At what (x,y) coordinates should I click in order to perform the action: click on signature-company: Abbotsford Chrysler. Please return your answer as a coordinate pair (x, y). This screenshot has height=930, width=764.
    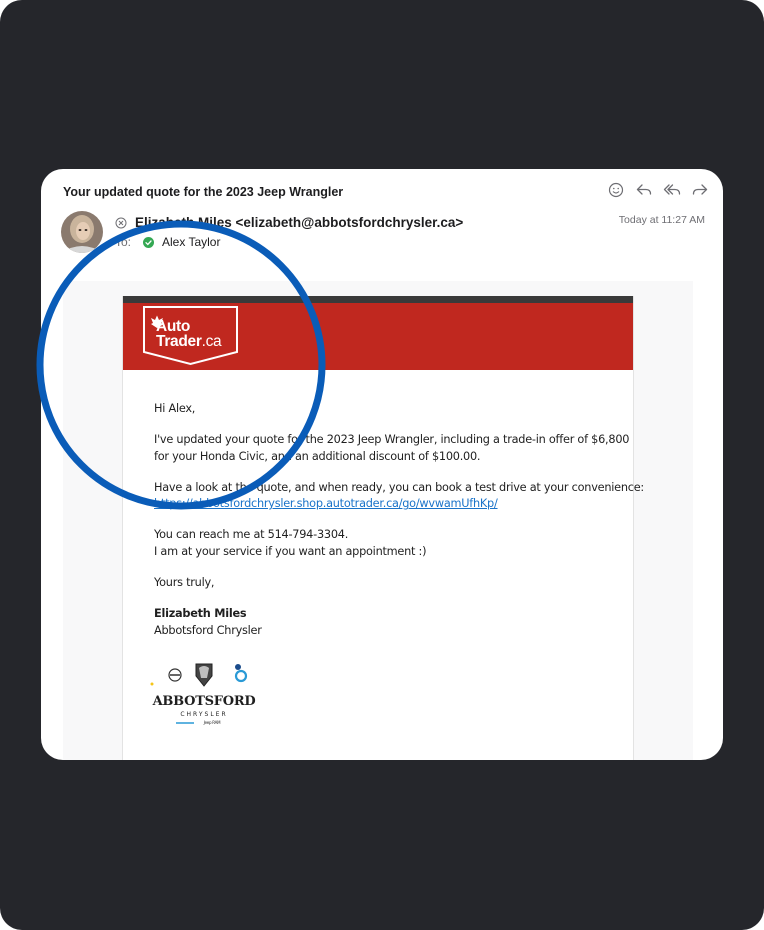
    Looking at the image, I should click on (208, 630).